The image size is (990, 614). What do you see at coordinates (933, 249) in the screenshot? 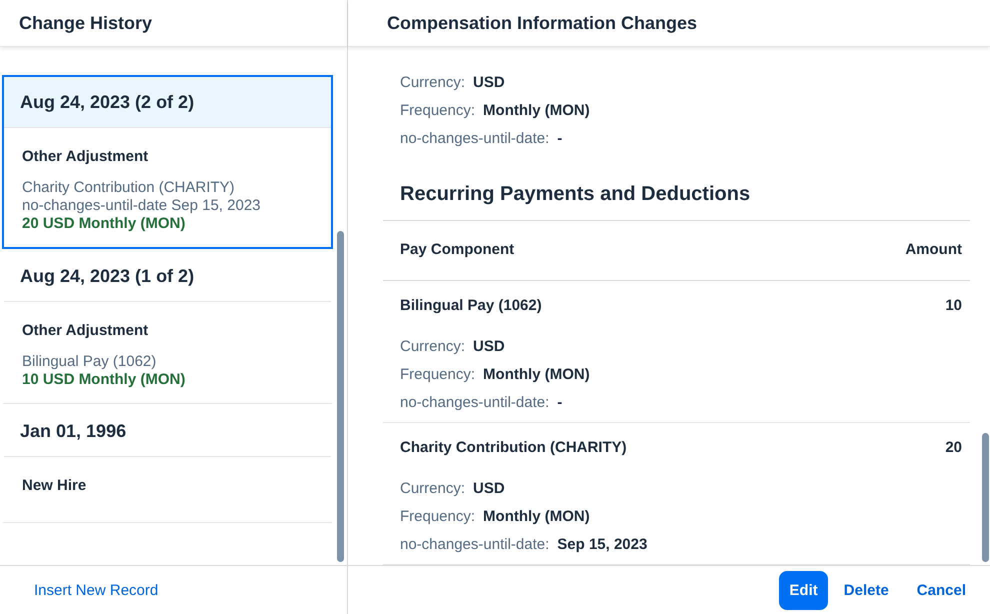
I see `column-header: Amount` at bounding box center [933, 249].